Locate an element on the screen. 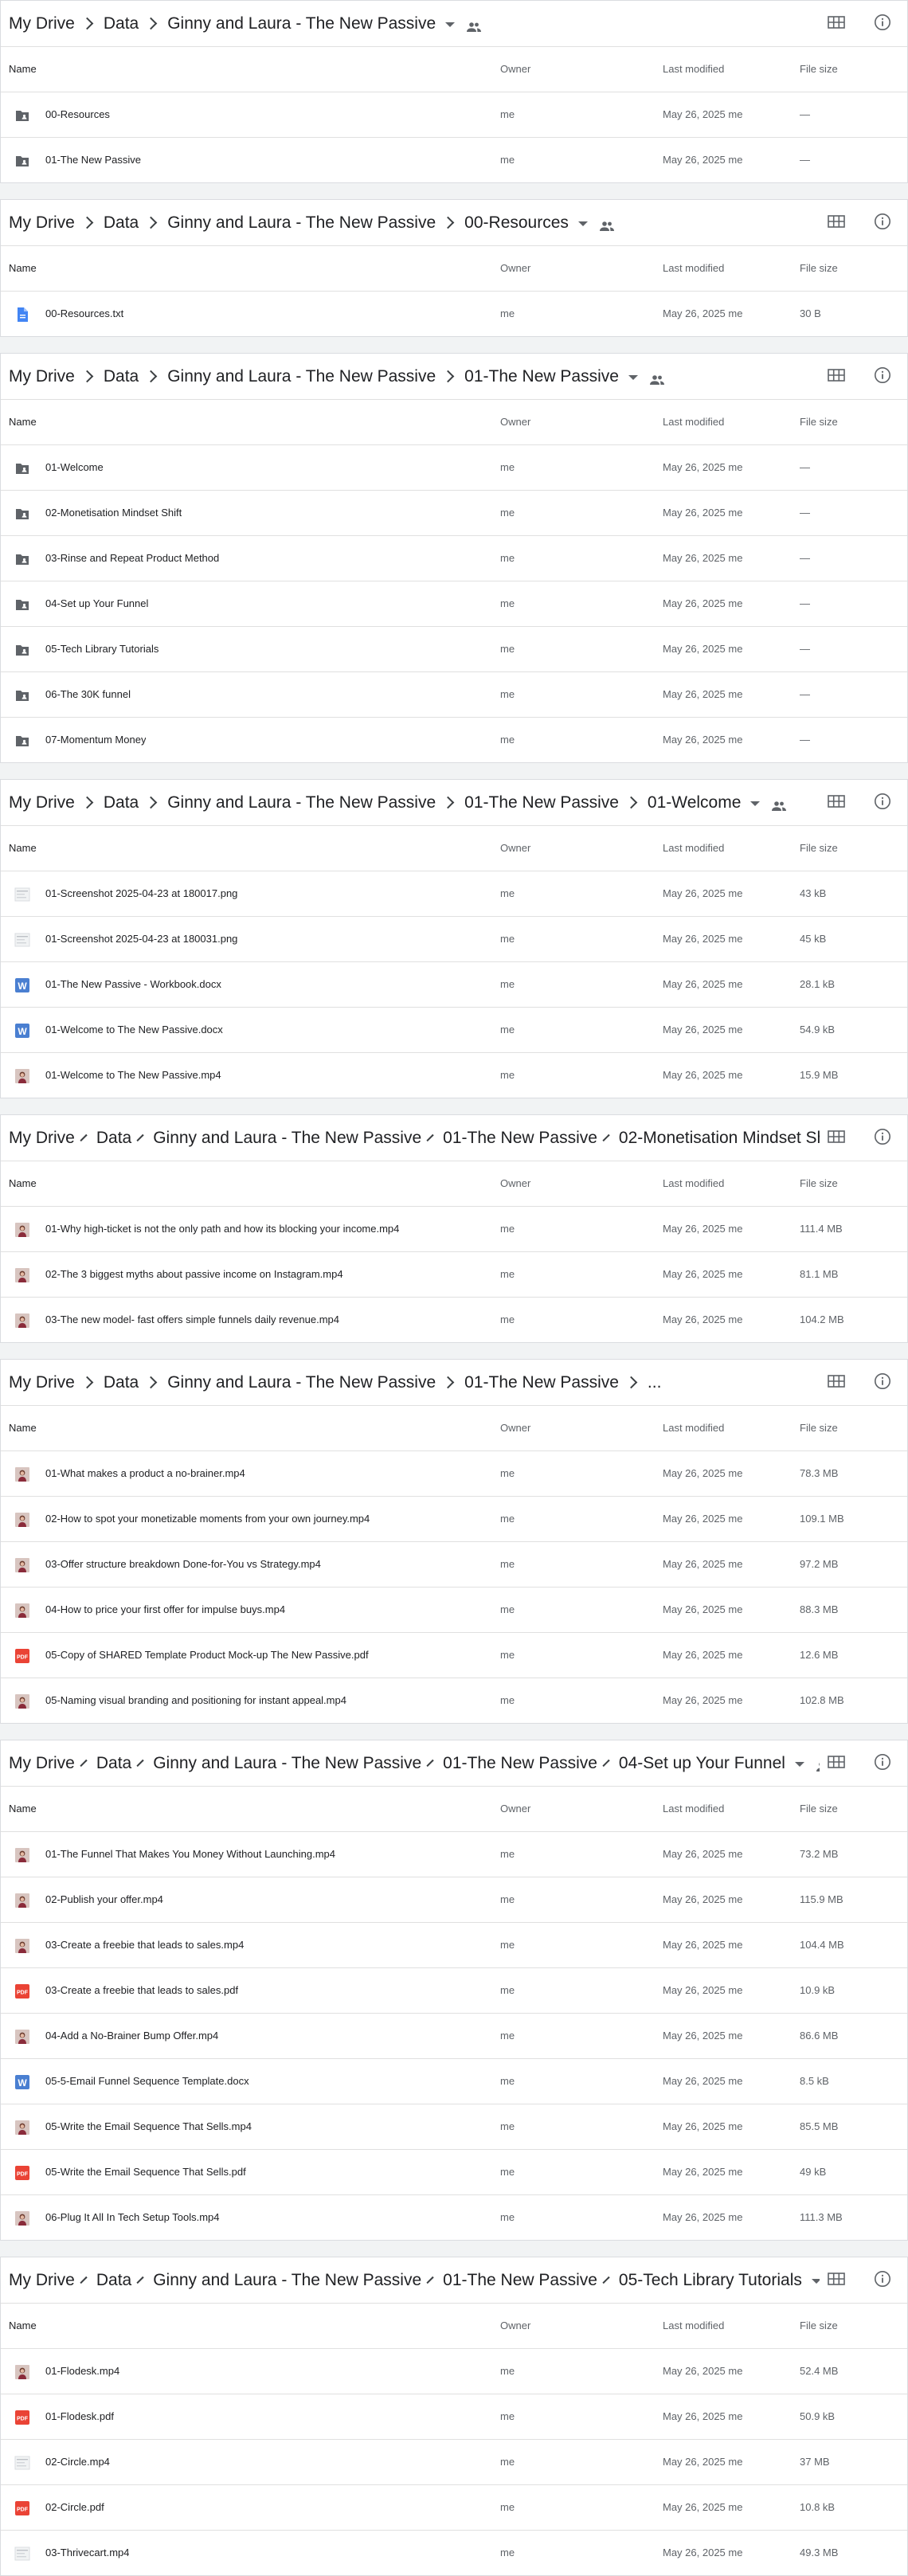 The image size is (908, 2576). file-row: 04-Set up Your Funnel me May 26, 2025 me — is located at coordinates (454, 604).